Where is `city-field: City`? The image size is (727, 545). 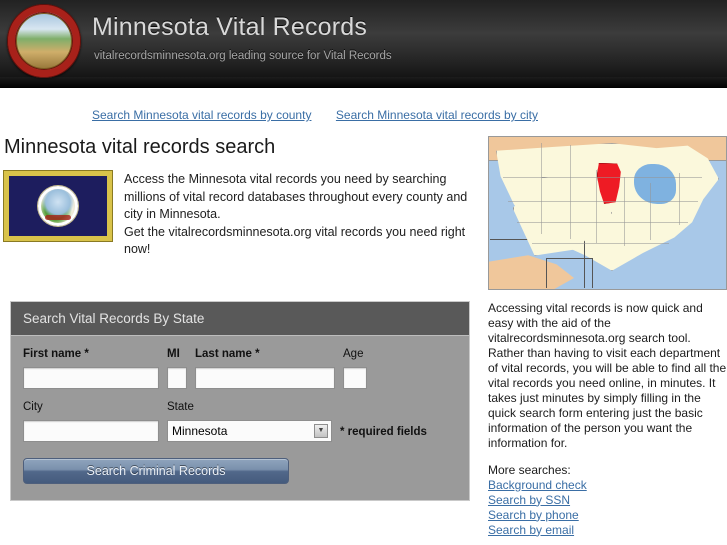
city-field: City is located at coordinates (91, 421).